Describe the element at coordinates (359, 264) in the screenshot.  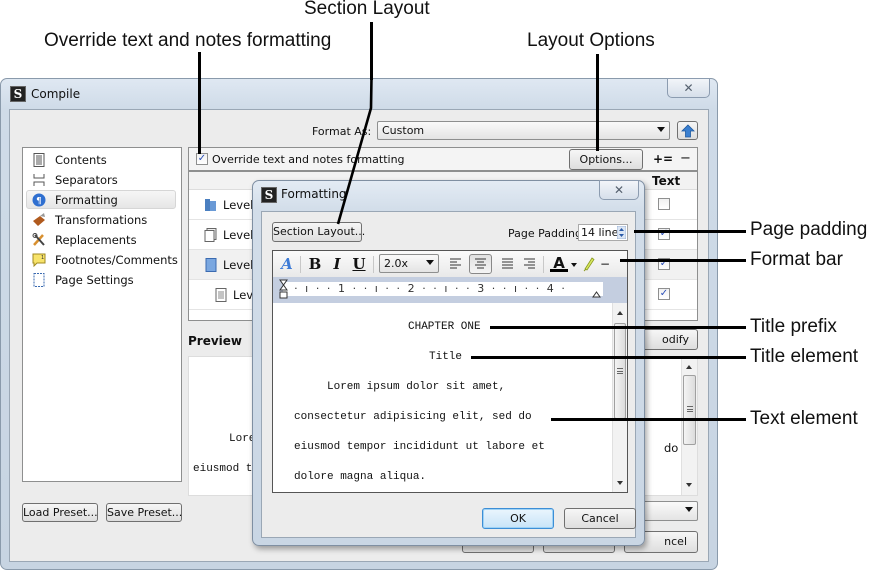
I see `underline-button: U` at that location.